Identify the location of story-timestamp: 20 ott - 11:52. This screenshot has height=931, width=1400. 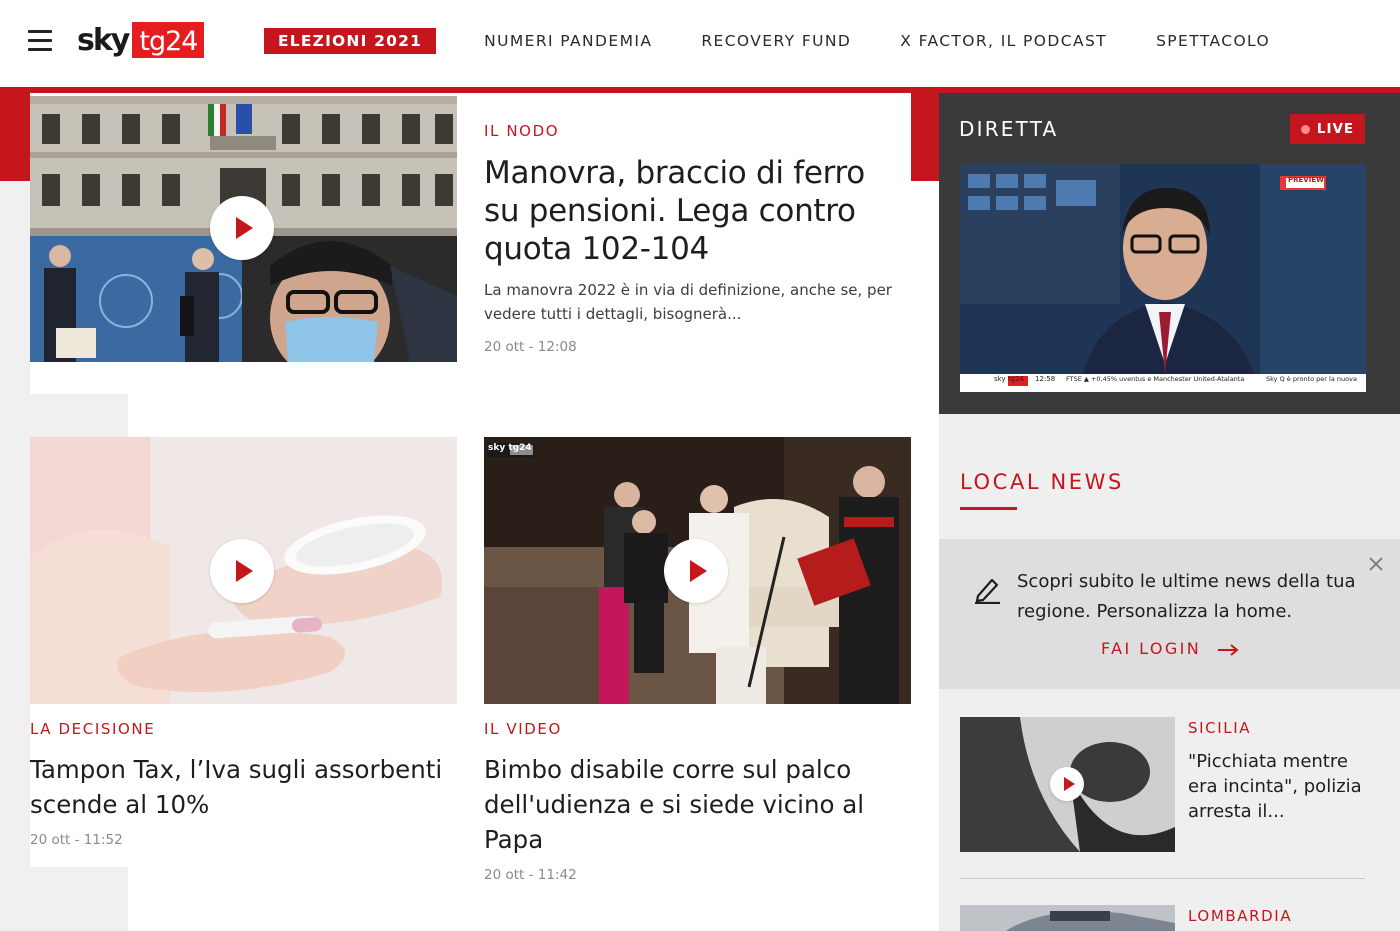
(76, 840).